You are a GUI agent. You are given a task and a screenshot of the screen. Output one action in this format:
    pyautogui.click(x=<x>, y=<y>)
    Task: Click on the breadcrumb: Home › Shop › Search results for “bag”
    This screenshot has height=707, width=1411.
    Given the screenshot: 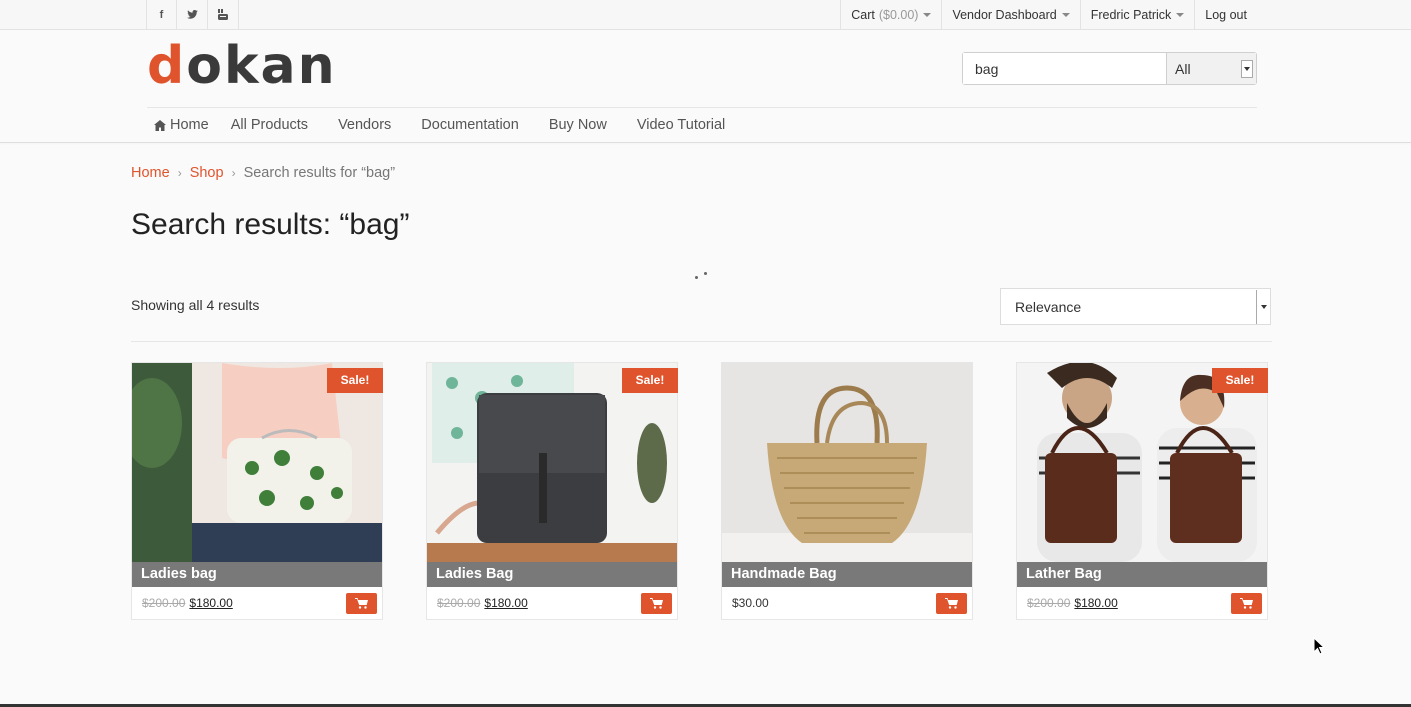 What is the action you would take?
    pyautogui.click(x=263, y=173)
    